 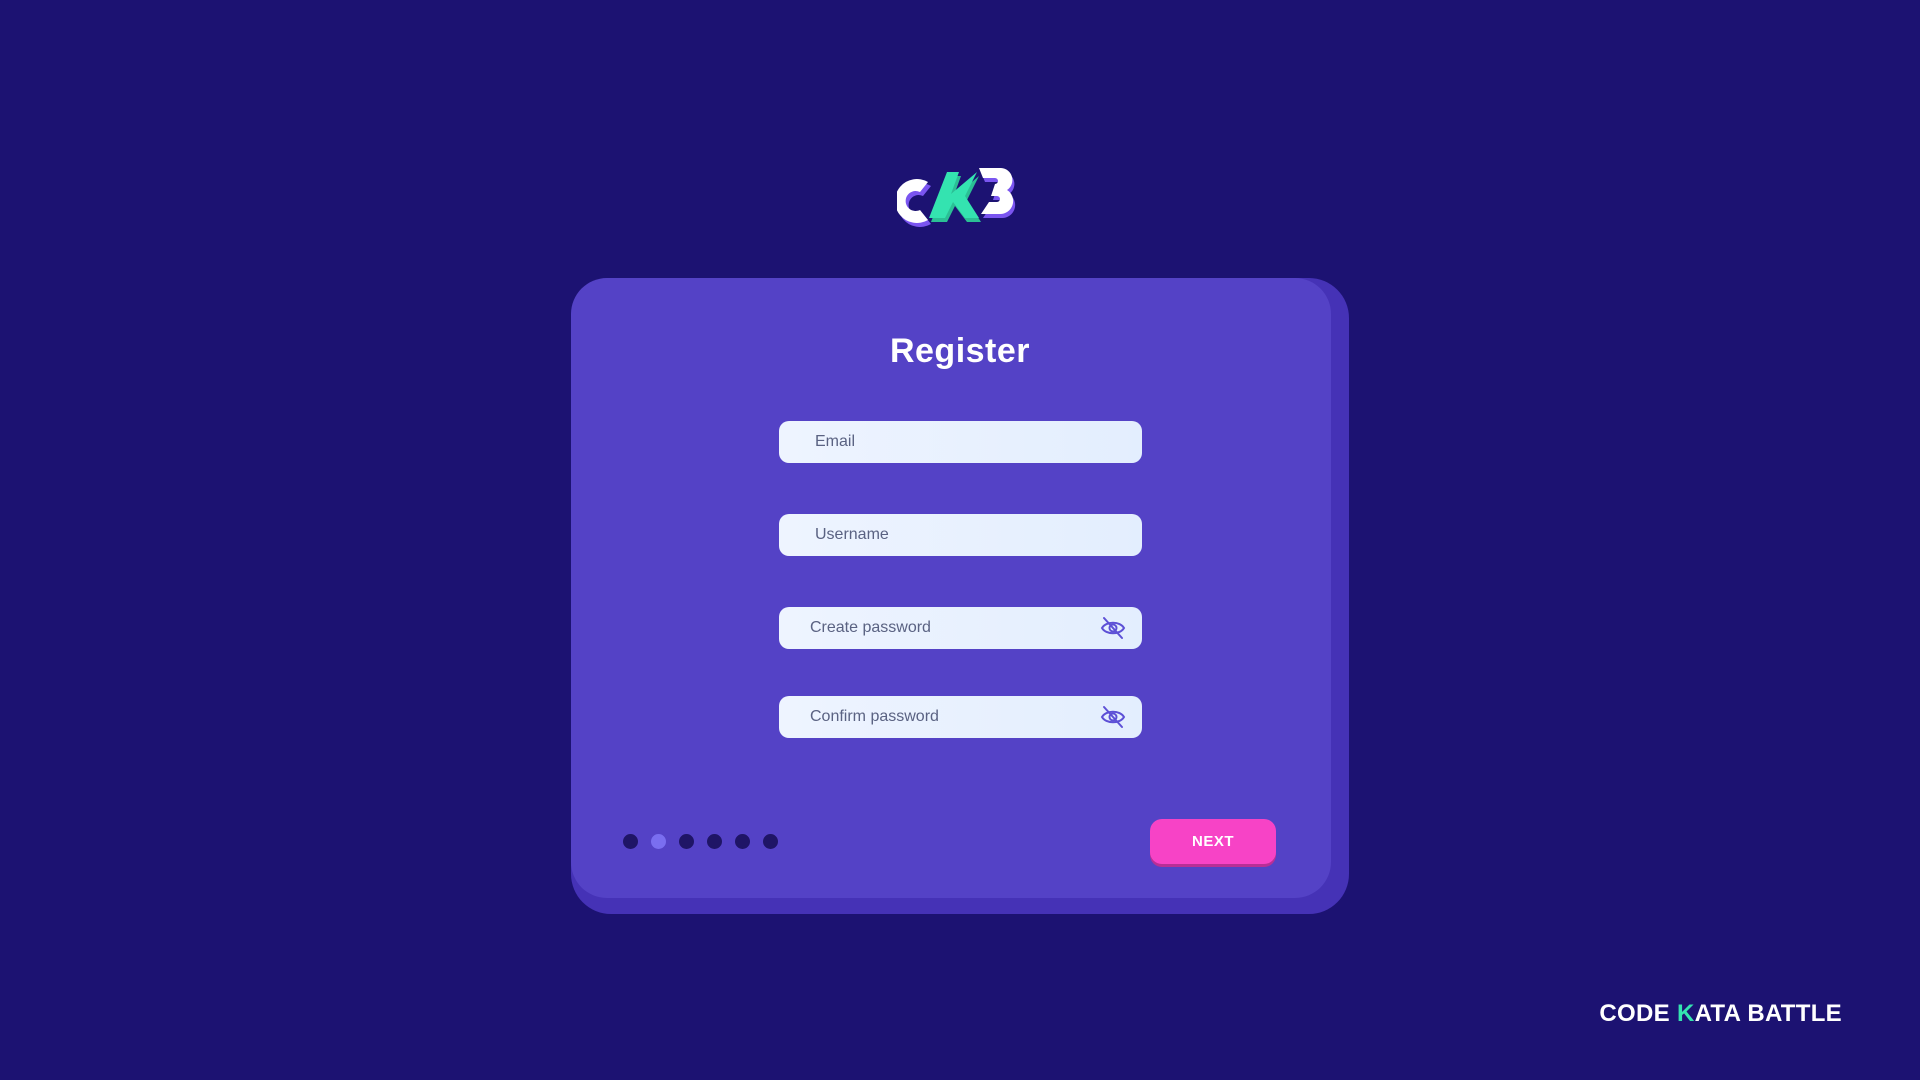 I want to click on create-password-field, so click(x=960, y=628).